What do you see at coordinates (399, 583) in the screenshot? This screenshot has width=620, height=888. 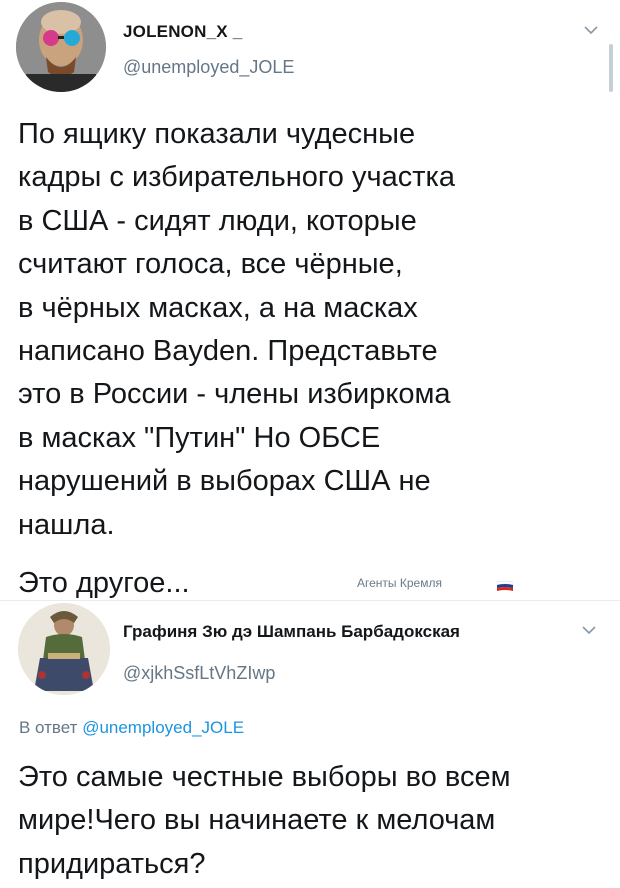 I see `watermark-text: Агенты Кремля` at bounding box center [399, 583].